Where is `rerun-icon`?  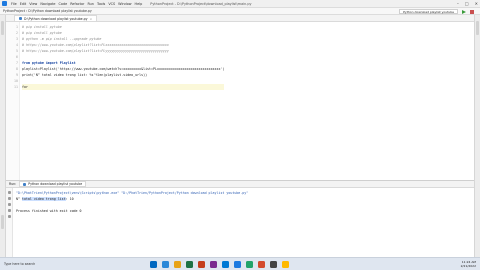 rerun-icon is located at coordinates (9, 192).